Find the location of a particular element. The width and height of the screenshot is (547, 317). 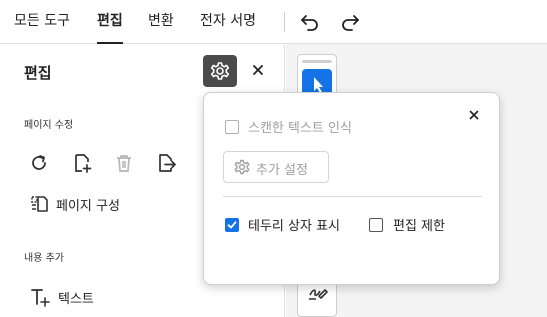

top-toolbar: 모든 도구 편집 변환 전자 서명 is located at coordinates (273, 22).